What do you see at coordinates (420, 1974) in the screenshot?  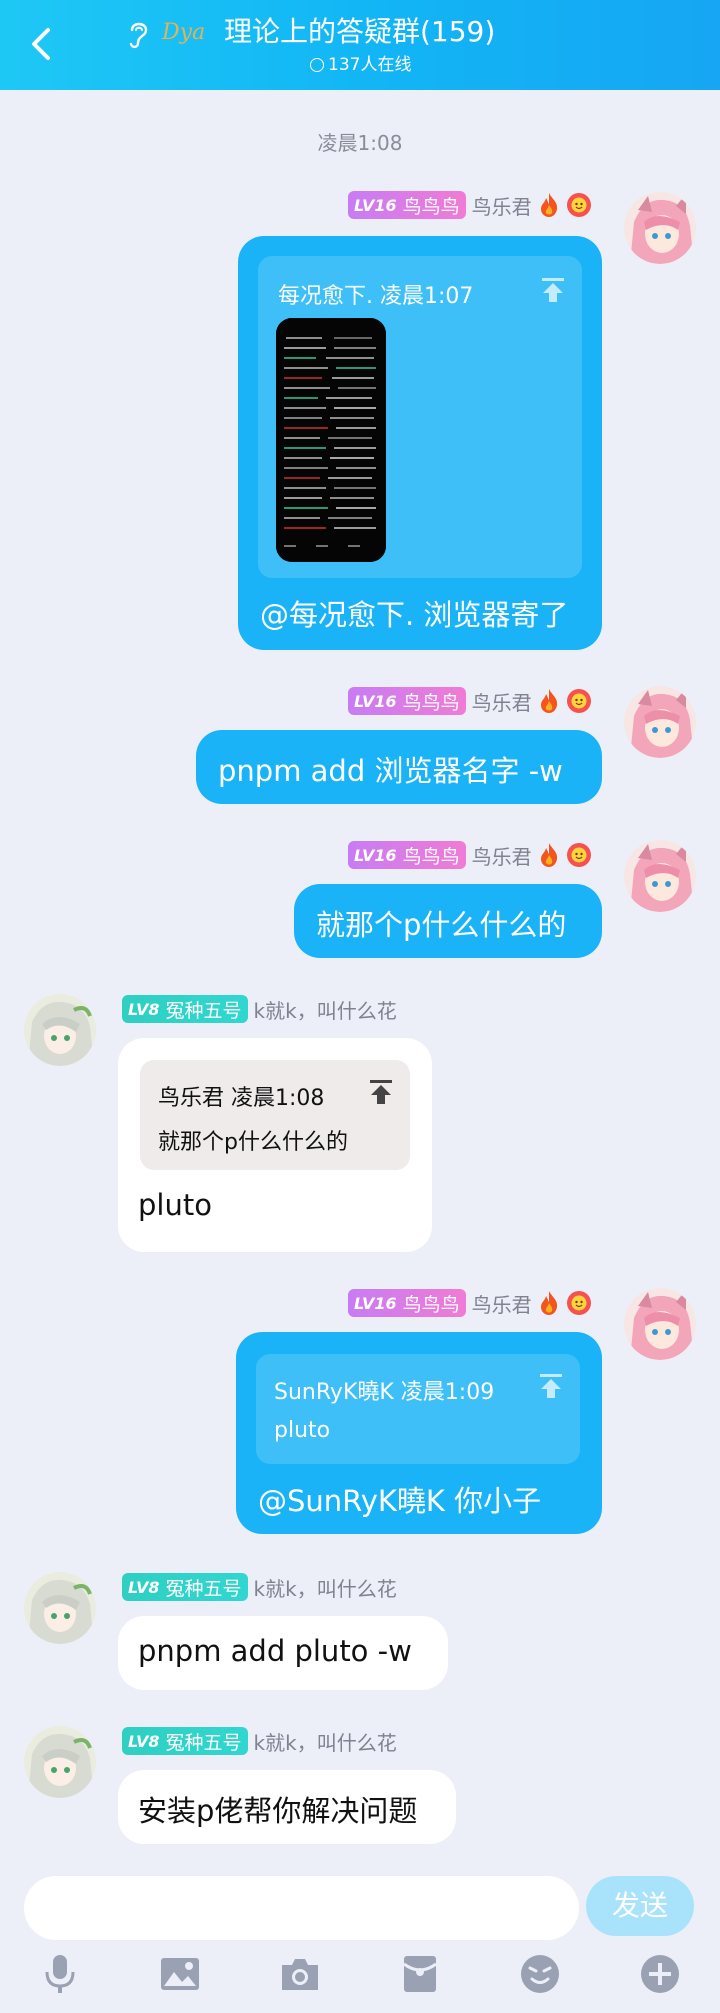 I see `red-packet-icon` at bounding box center [420, 1974].